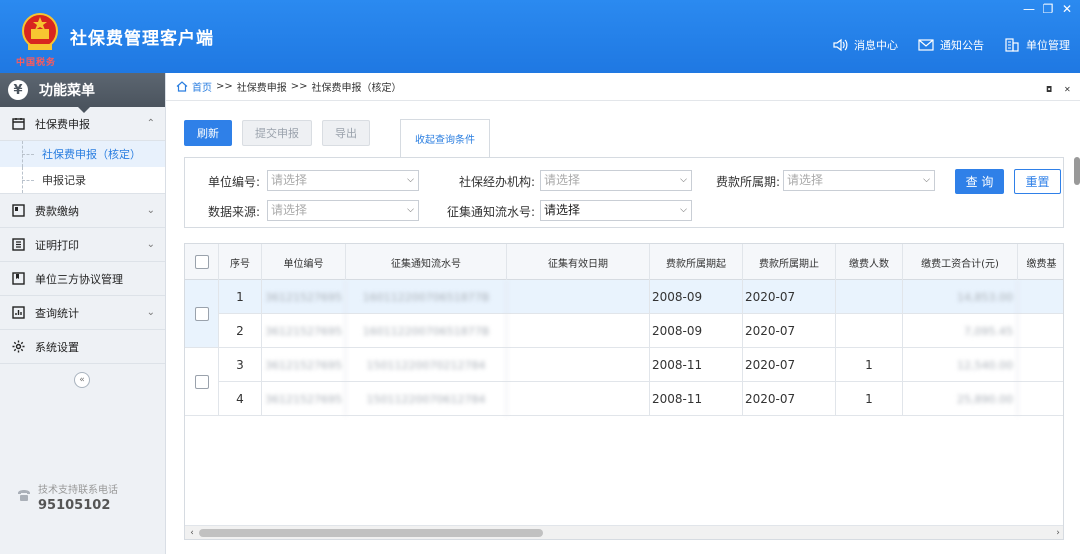  What do you see at coordinates (960, 365) in the screenshot?
I see `wage-total-cell: 12,540.00` at bounding box center [960, 365].